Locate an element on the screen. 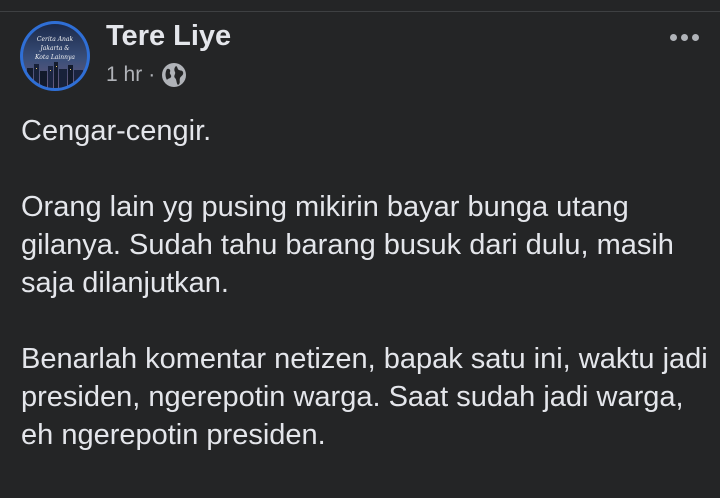  svg-text: Cerita Anak is located at coordinates (55, 39).